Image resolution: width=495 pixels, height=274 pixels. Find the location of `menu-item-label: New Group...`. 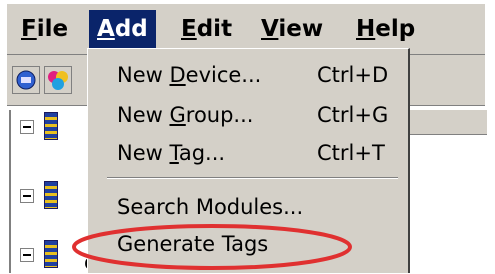

menu-item-label: New Group... is located at coordinates (185, 115).